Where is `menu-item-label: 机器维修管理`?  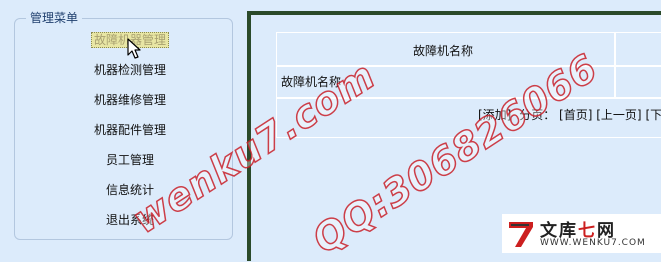 menu-item-label: 机器维修管理 is located at coordinates (129, 100).